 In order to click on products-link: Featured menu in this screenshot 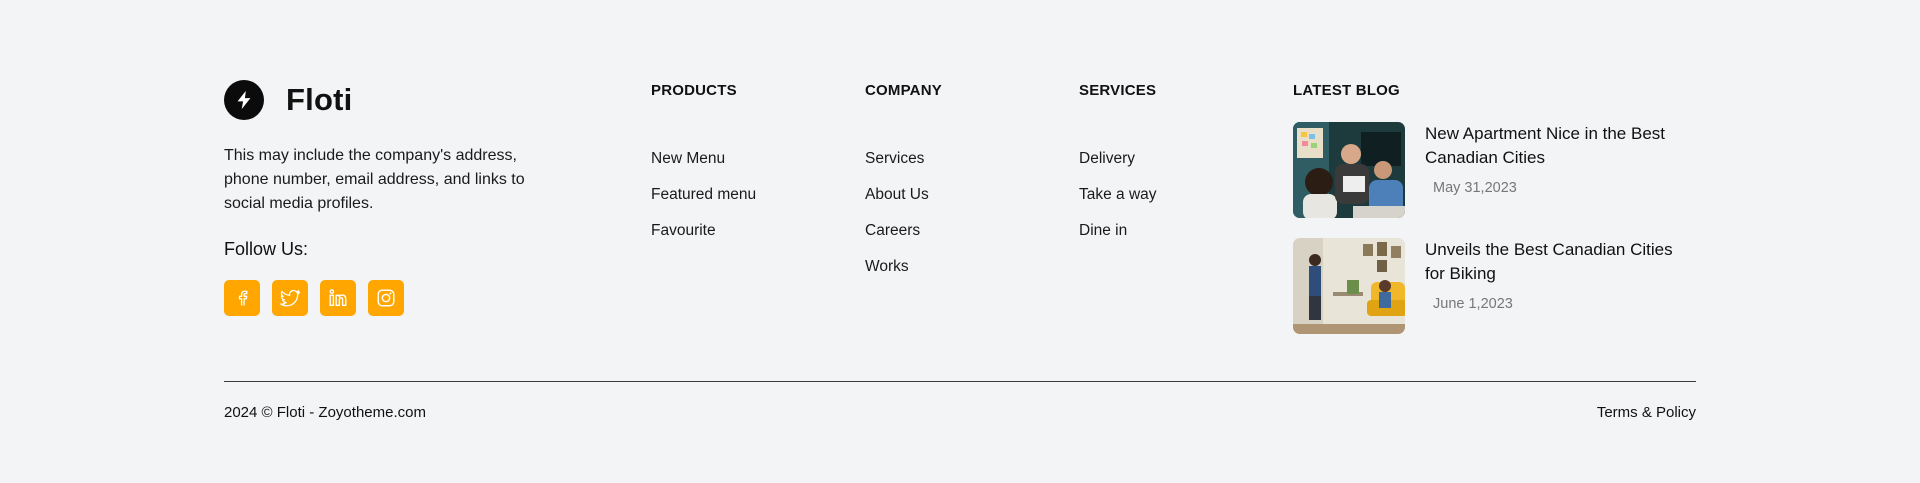, I will do `click(703, 195)`.